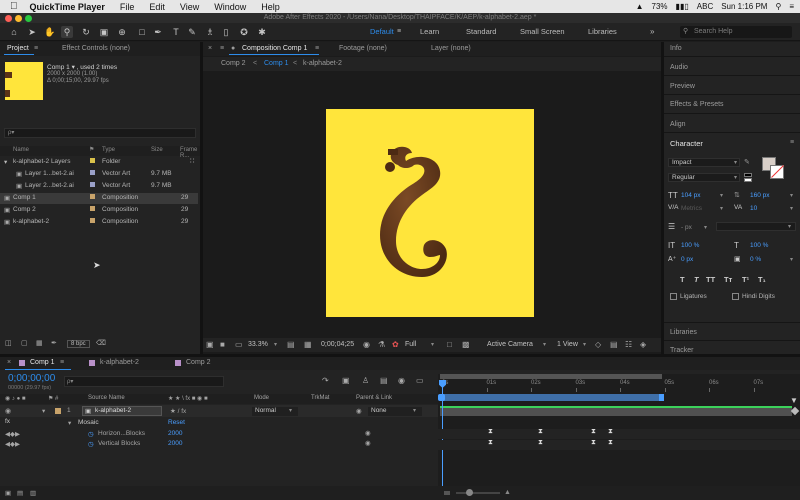 This screenshot has height=500, width=800. I want to click on color-channels-icon: ✿, so click(395, 344).